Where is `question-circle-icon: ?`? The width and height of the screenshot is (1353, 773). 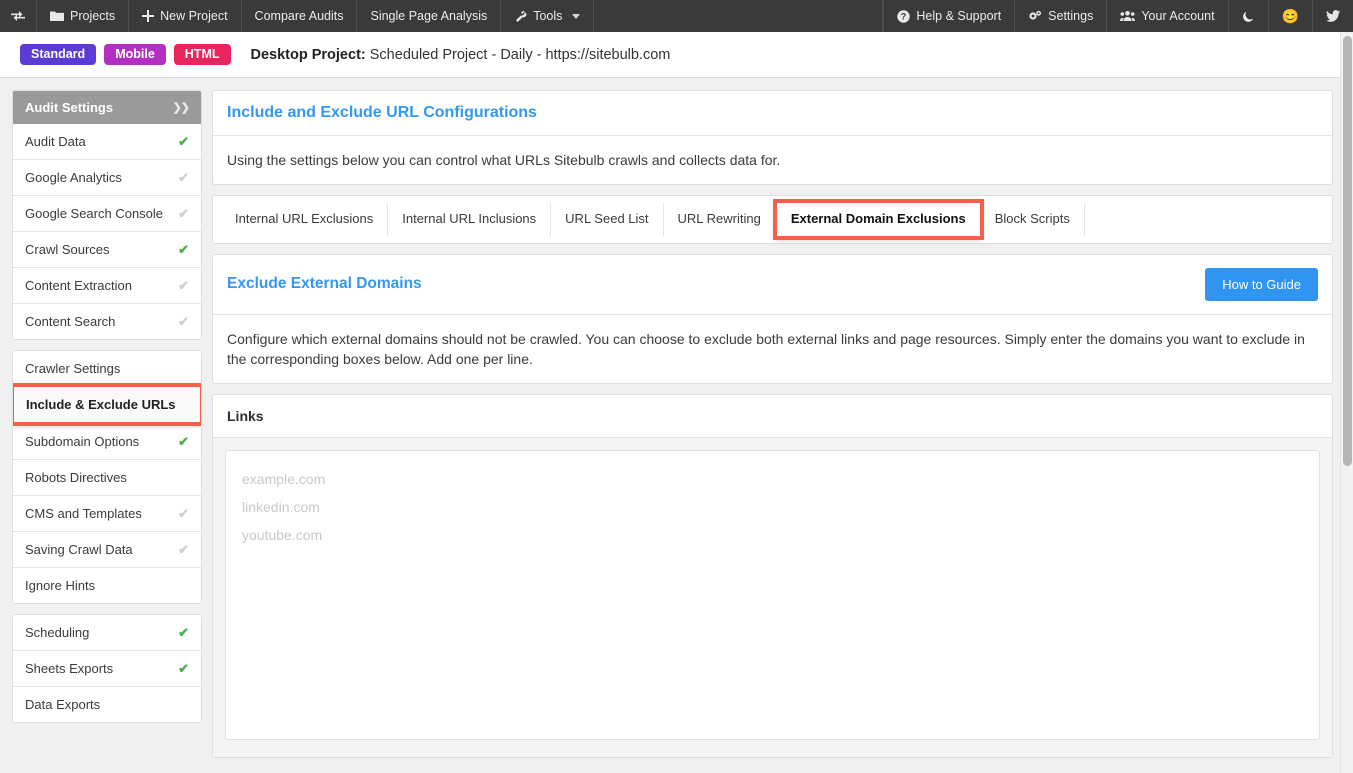 question-circle-icon: ? is located at coordinates (904, 16).